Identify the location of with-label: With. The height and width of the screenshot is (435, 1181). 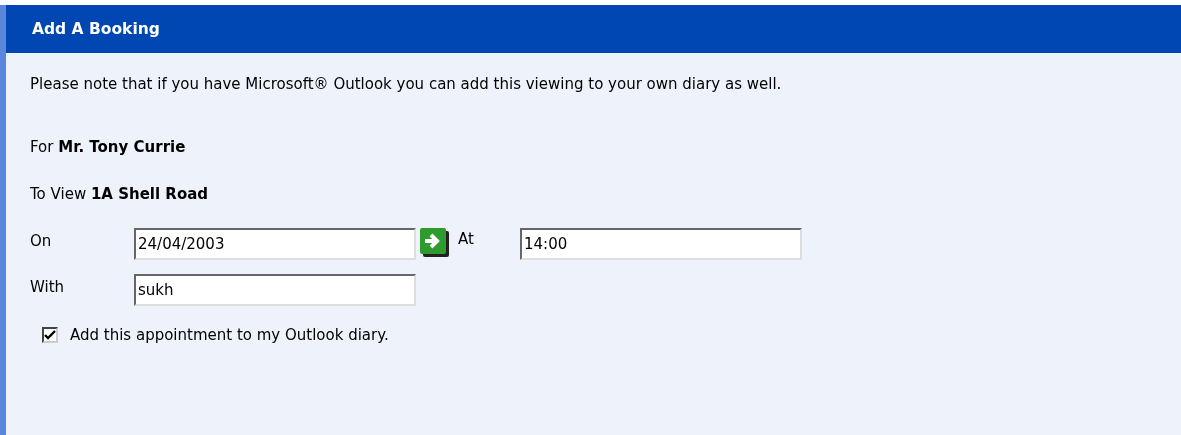
(48, 287).